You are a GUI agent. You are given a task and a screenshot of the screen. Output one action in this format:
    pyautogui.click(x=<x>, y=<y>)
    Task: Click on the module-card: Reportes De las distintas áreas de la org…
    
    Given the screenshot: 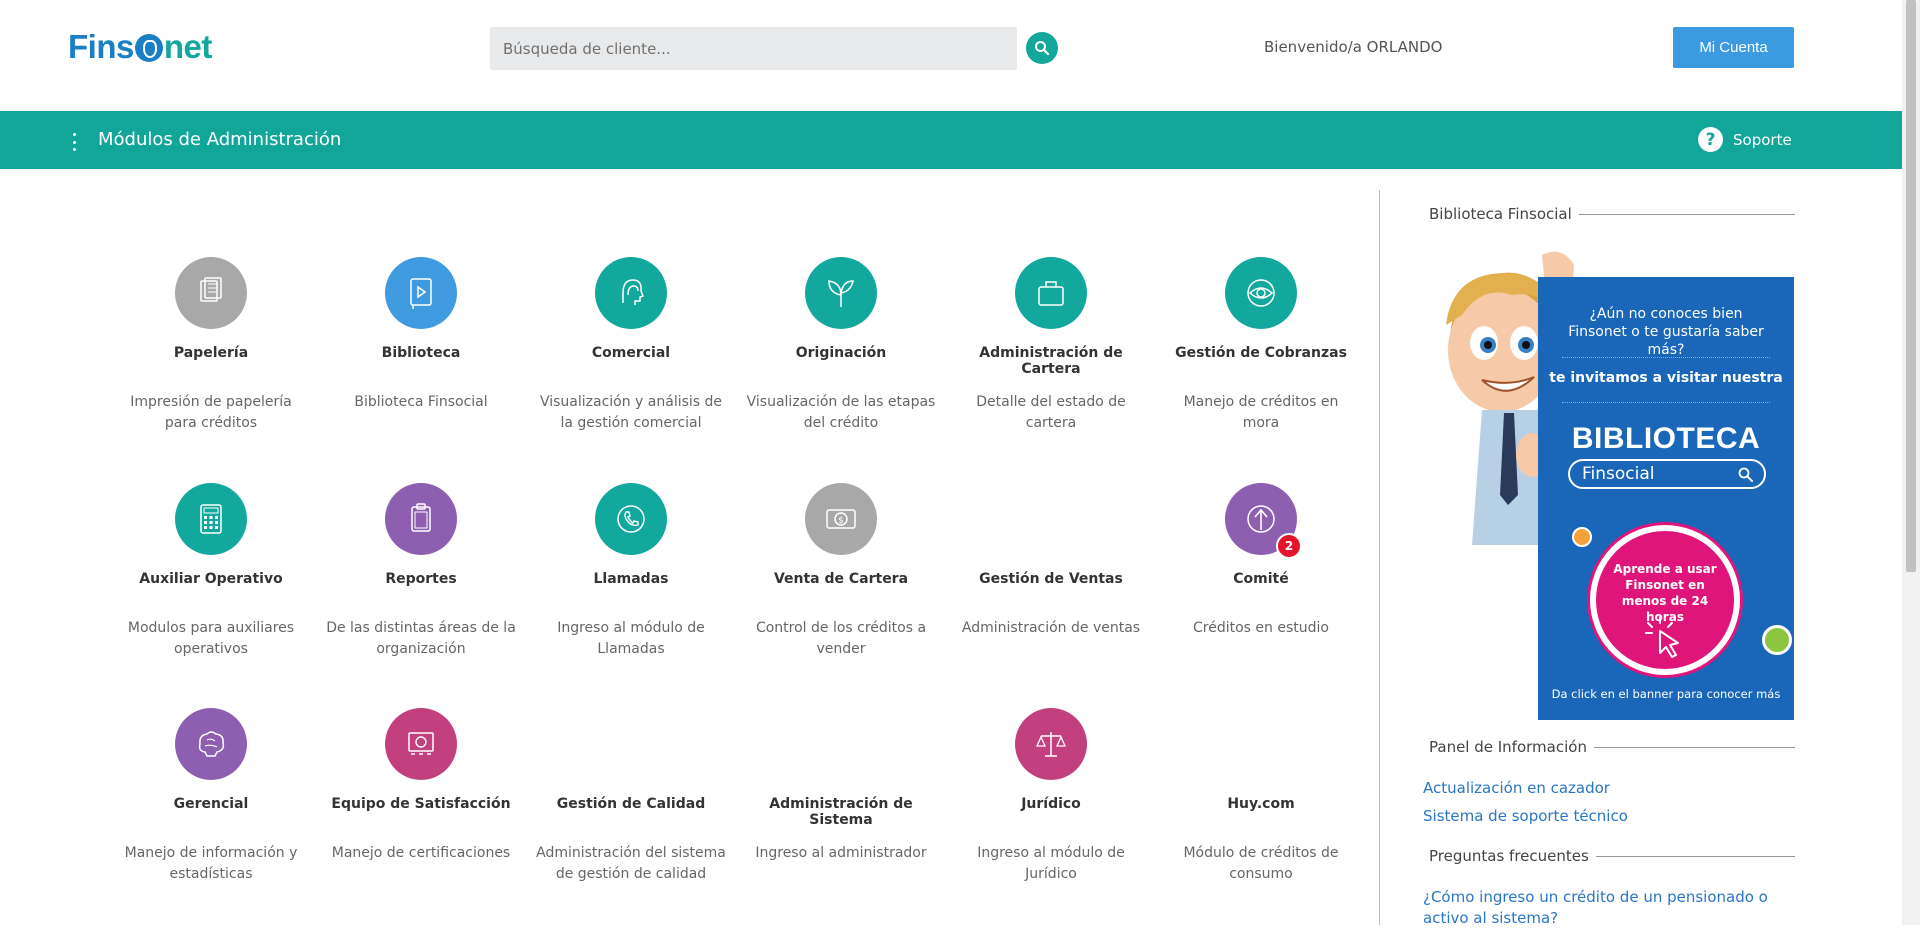 What is the action you would take?
    pyautogui.click(x=421, y=571)
    